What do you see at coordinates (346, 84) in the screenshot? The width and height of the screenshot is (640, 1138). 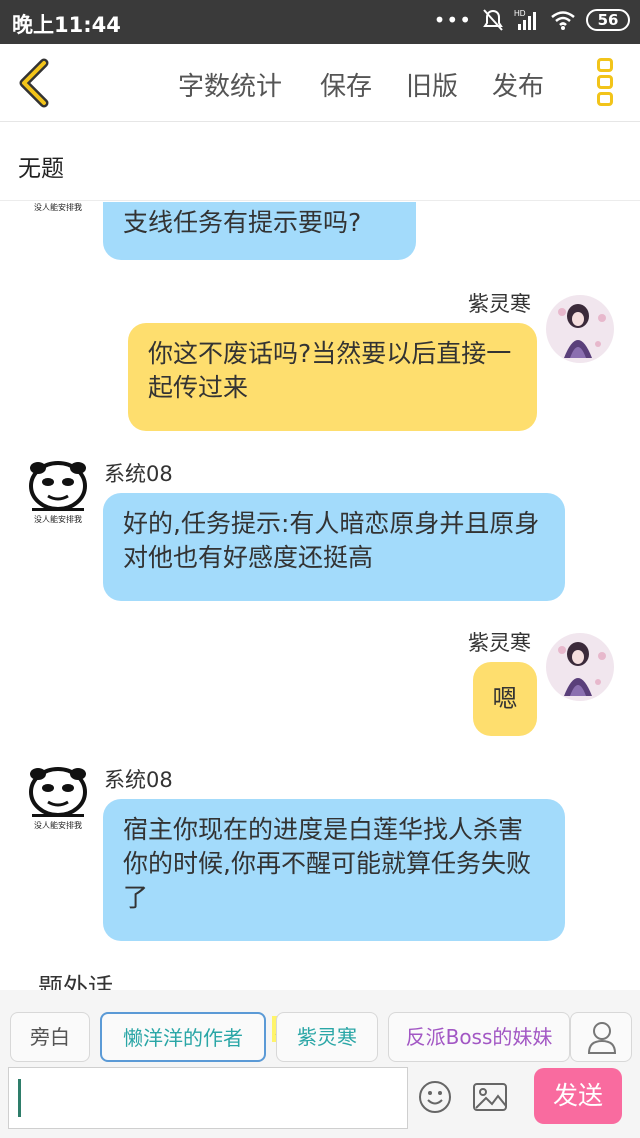 I see `save-button: 保存` at bounding box center [346, 84].